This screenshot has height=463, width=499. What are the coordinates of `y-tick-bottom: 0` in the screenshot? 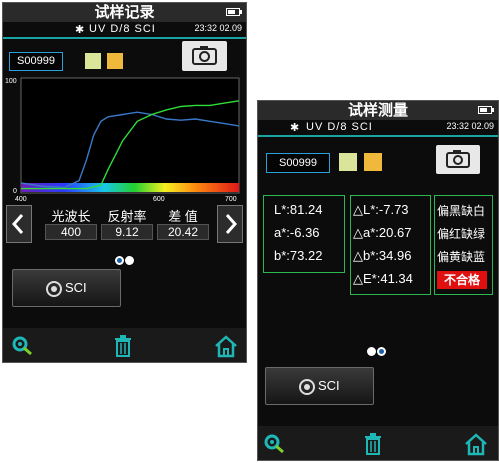 It's located at (15, 191).